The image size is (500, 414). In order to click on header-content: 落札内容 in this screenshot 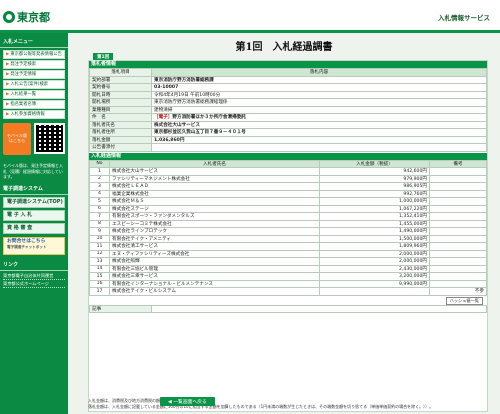, I will do `click(319, 72)`.